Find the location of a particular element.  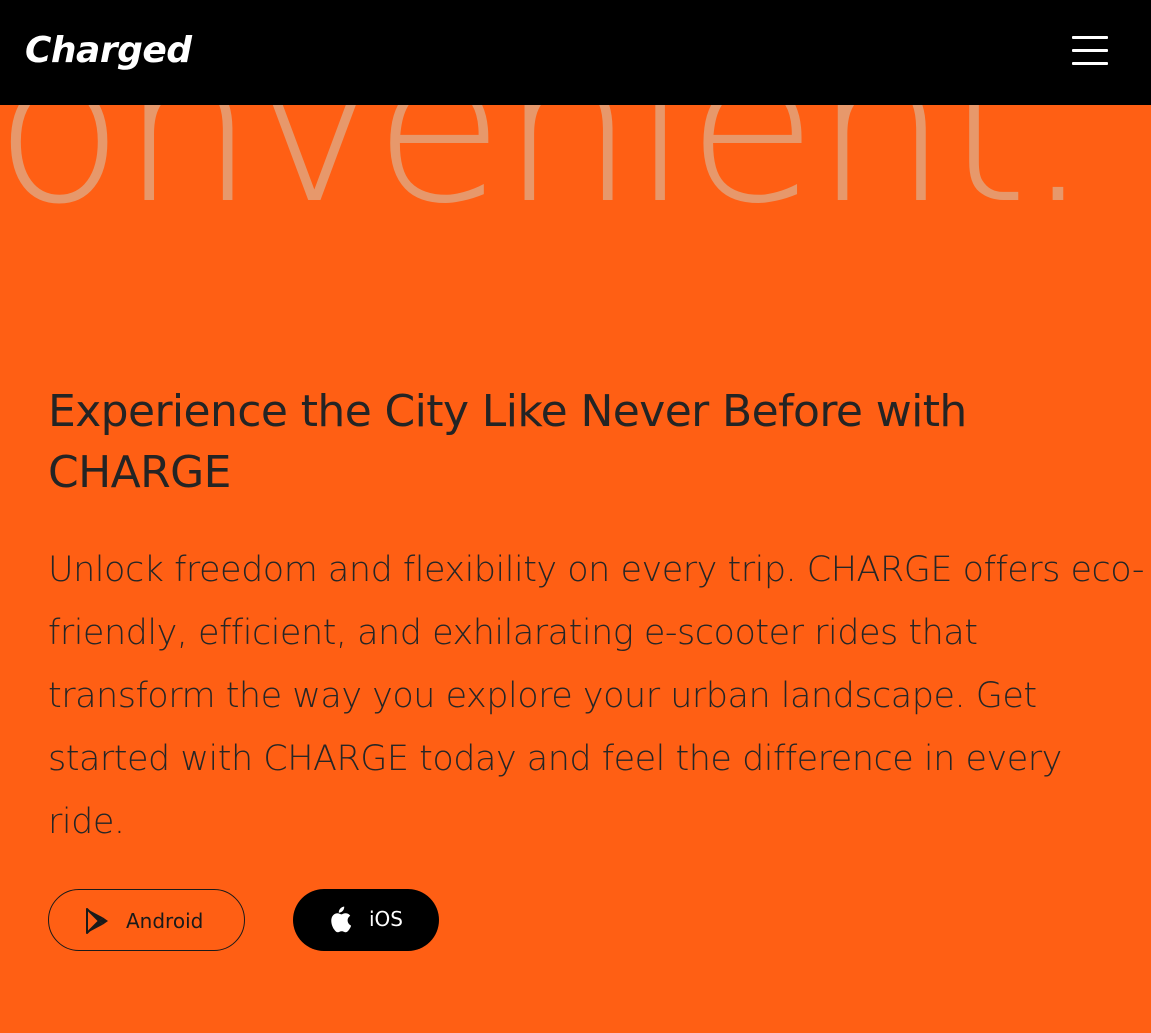

background-word: onvenient. is located at coordinates (546, 178).